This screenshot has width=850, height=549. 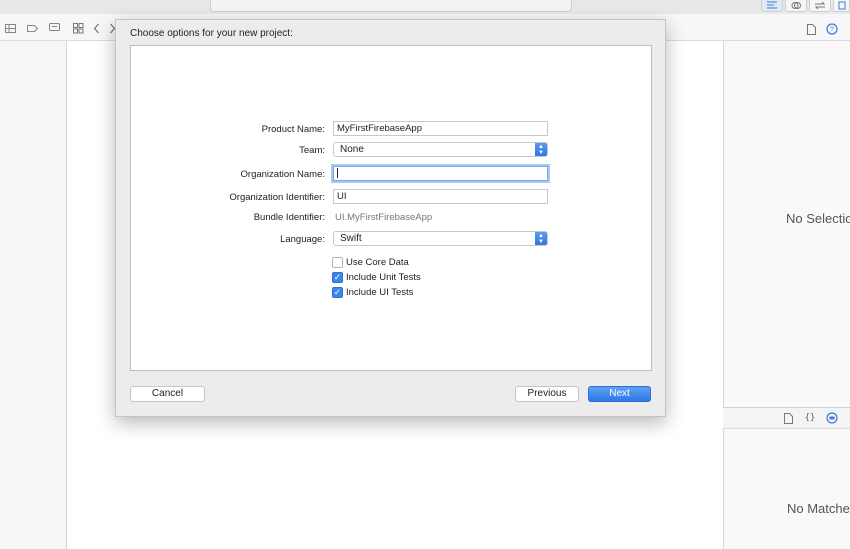 I want to click on bundle-id-value: UI.MyFirstFirebaseApp, so click(x=384, y=217).